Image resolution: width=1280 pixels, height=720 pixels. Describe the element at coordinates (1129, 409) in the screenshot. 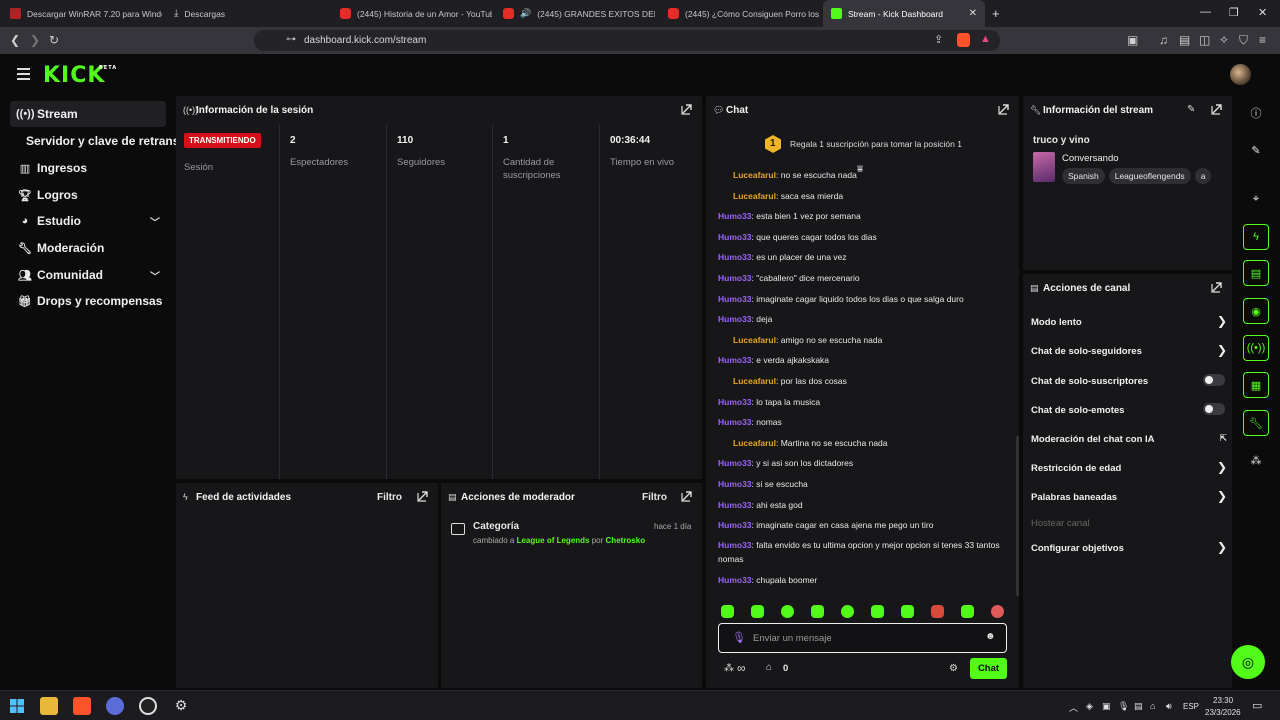

I see `action-emotes-only: Chat de solo-emotes` at that location.